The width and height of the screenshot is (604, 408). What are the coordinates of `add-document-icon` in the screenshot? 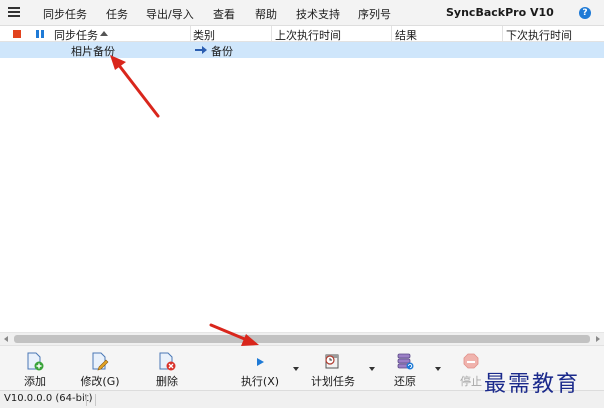 It's located at (35, 361).